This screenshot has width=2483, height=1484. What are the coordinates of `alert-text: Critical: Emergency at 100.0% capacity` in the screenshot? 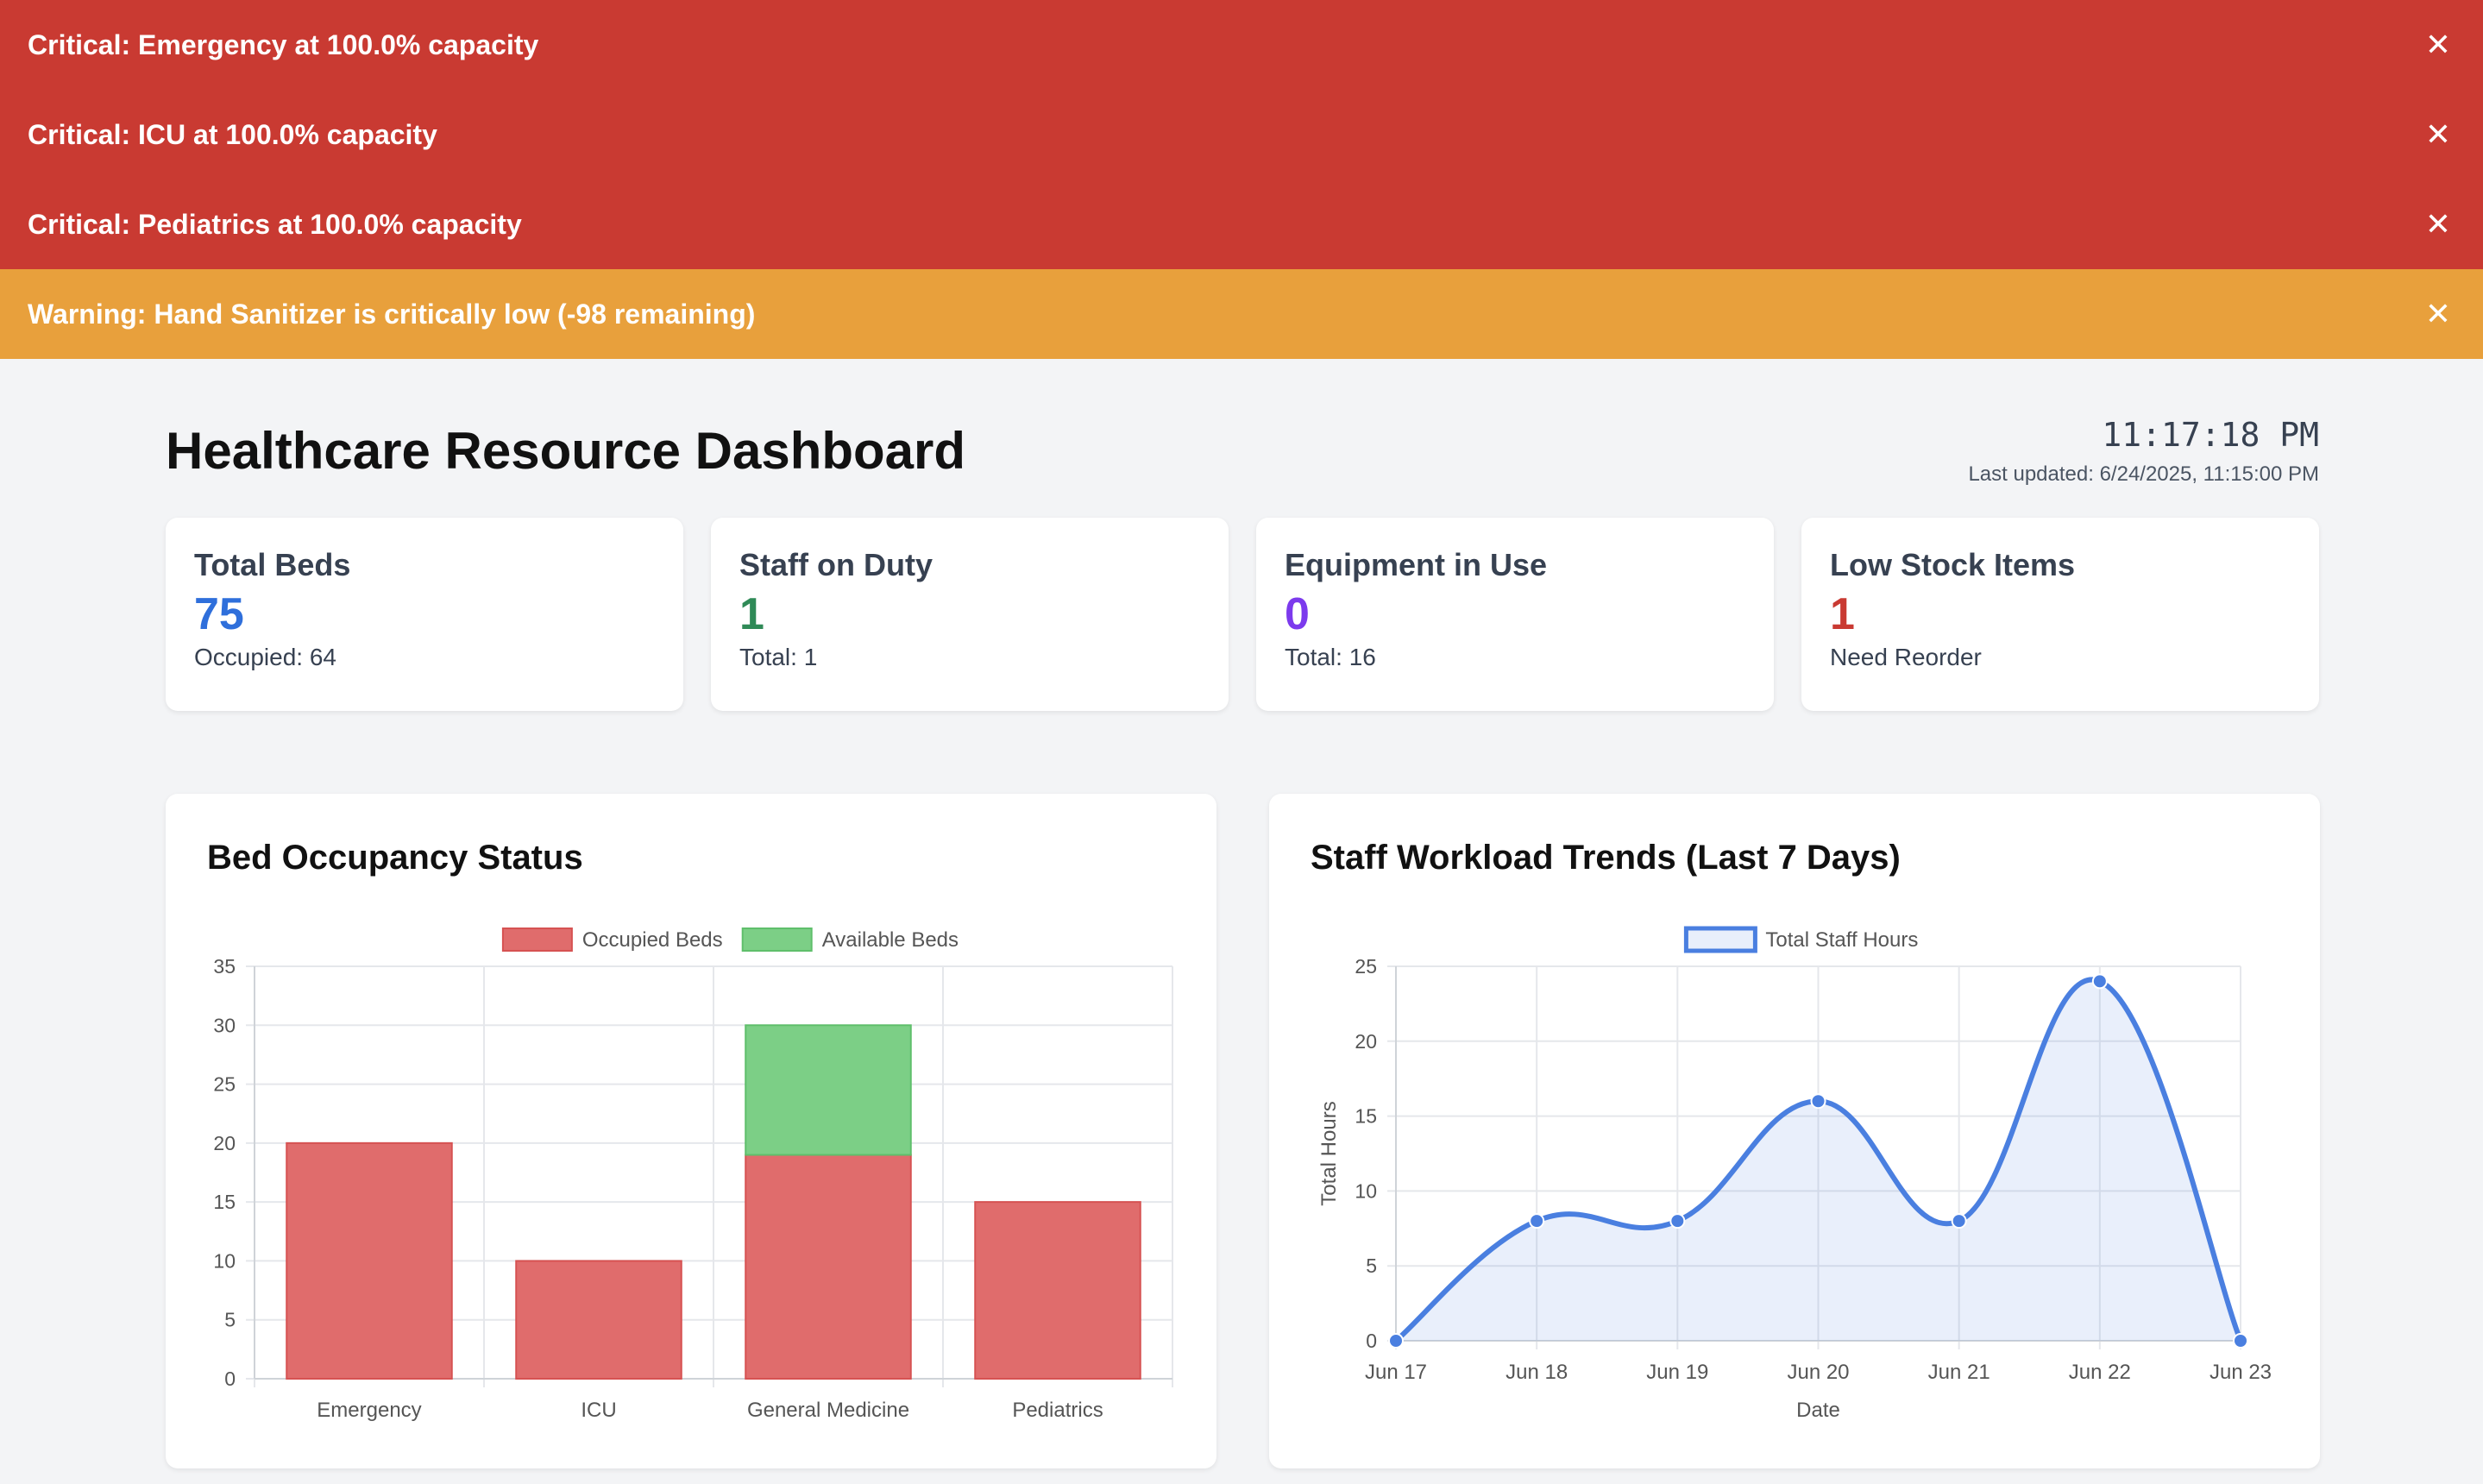 It's located at (283, 44).